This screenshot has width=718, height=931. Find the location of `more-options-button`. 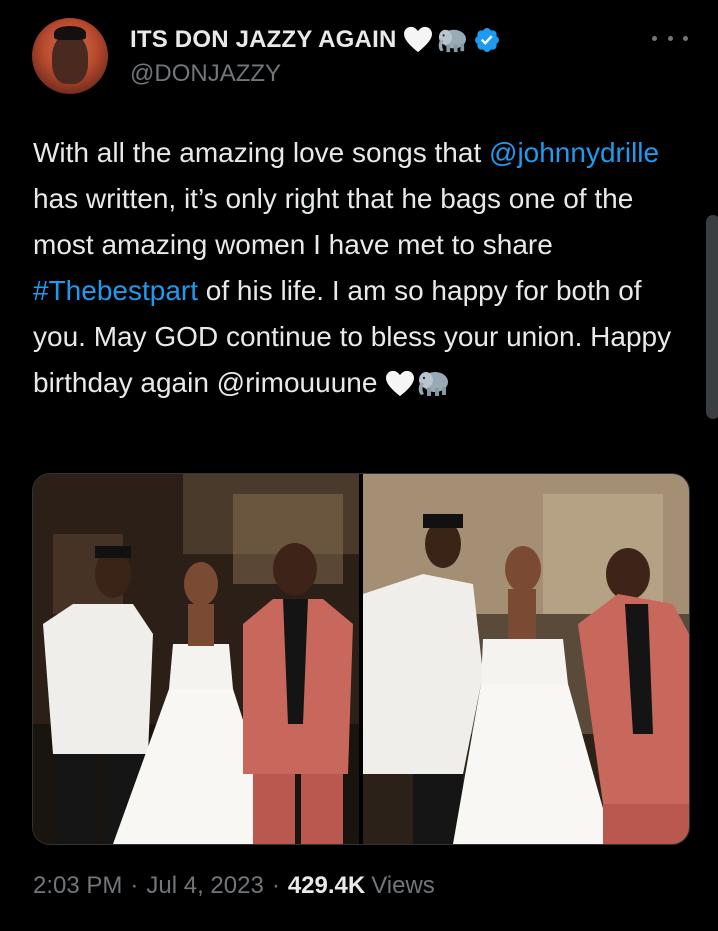

more-options-button is located at coordinates (670, 38).